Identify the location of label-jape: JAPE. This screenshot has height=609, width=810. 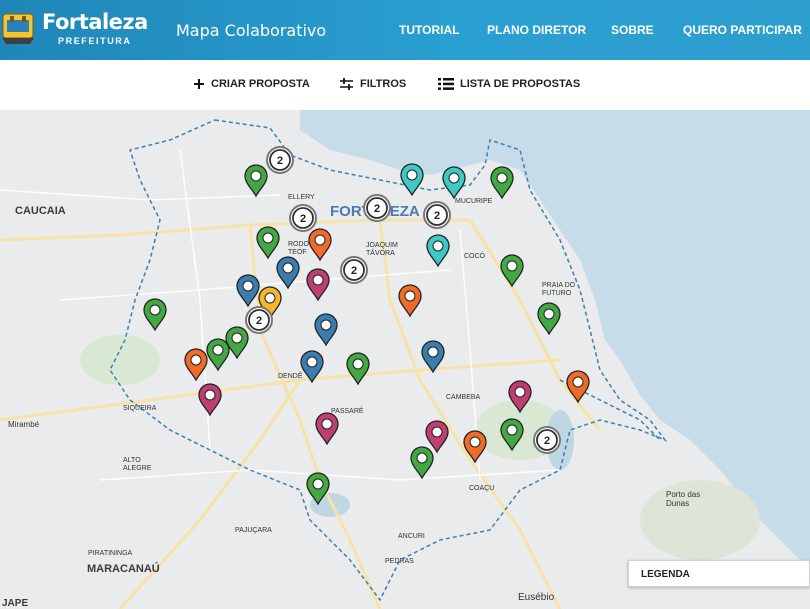
(15, 603).